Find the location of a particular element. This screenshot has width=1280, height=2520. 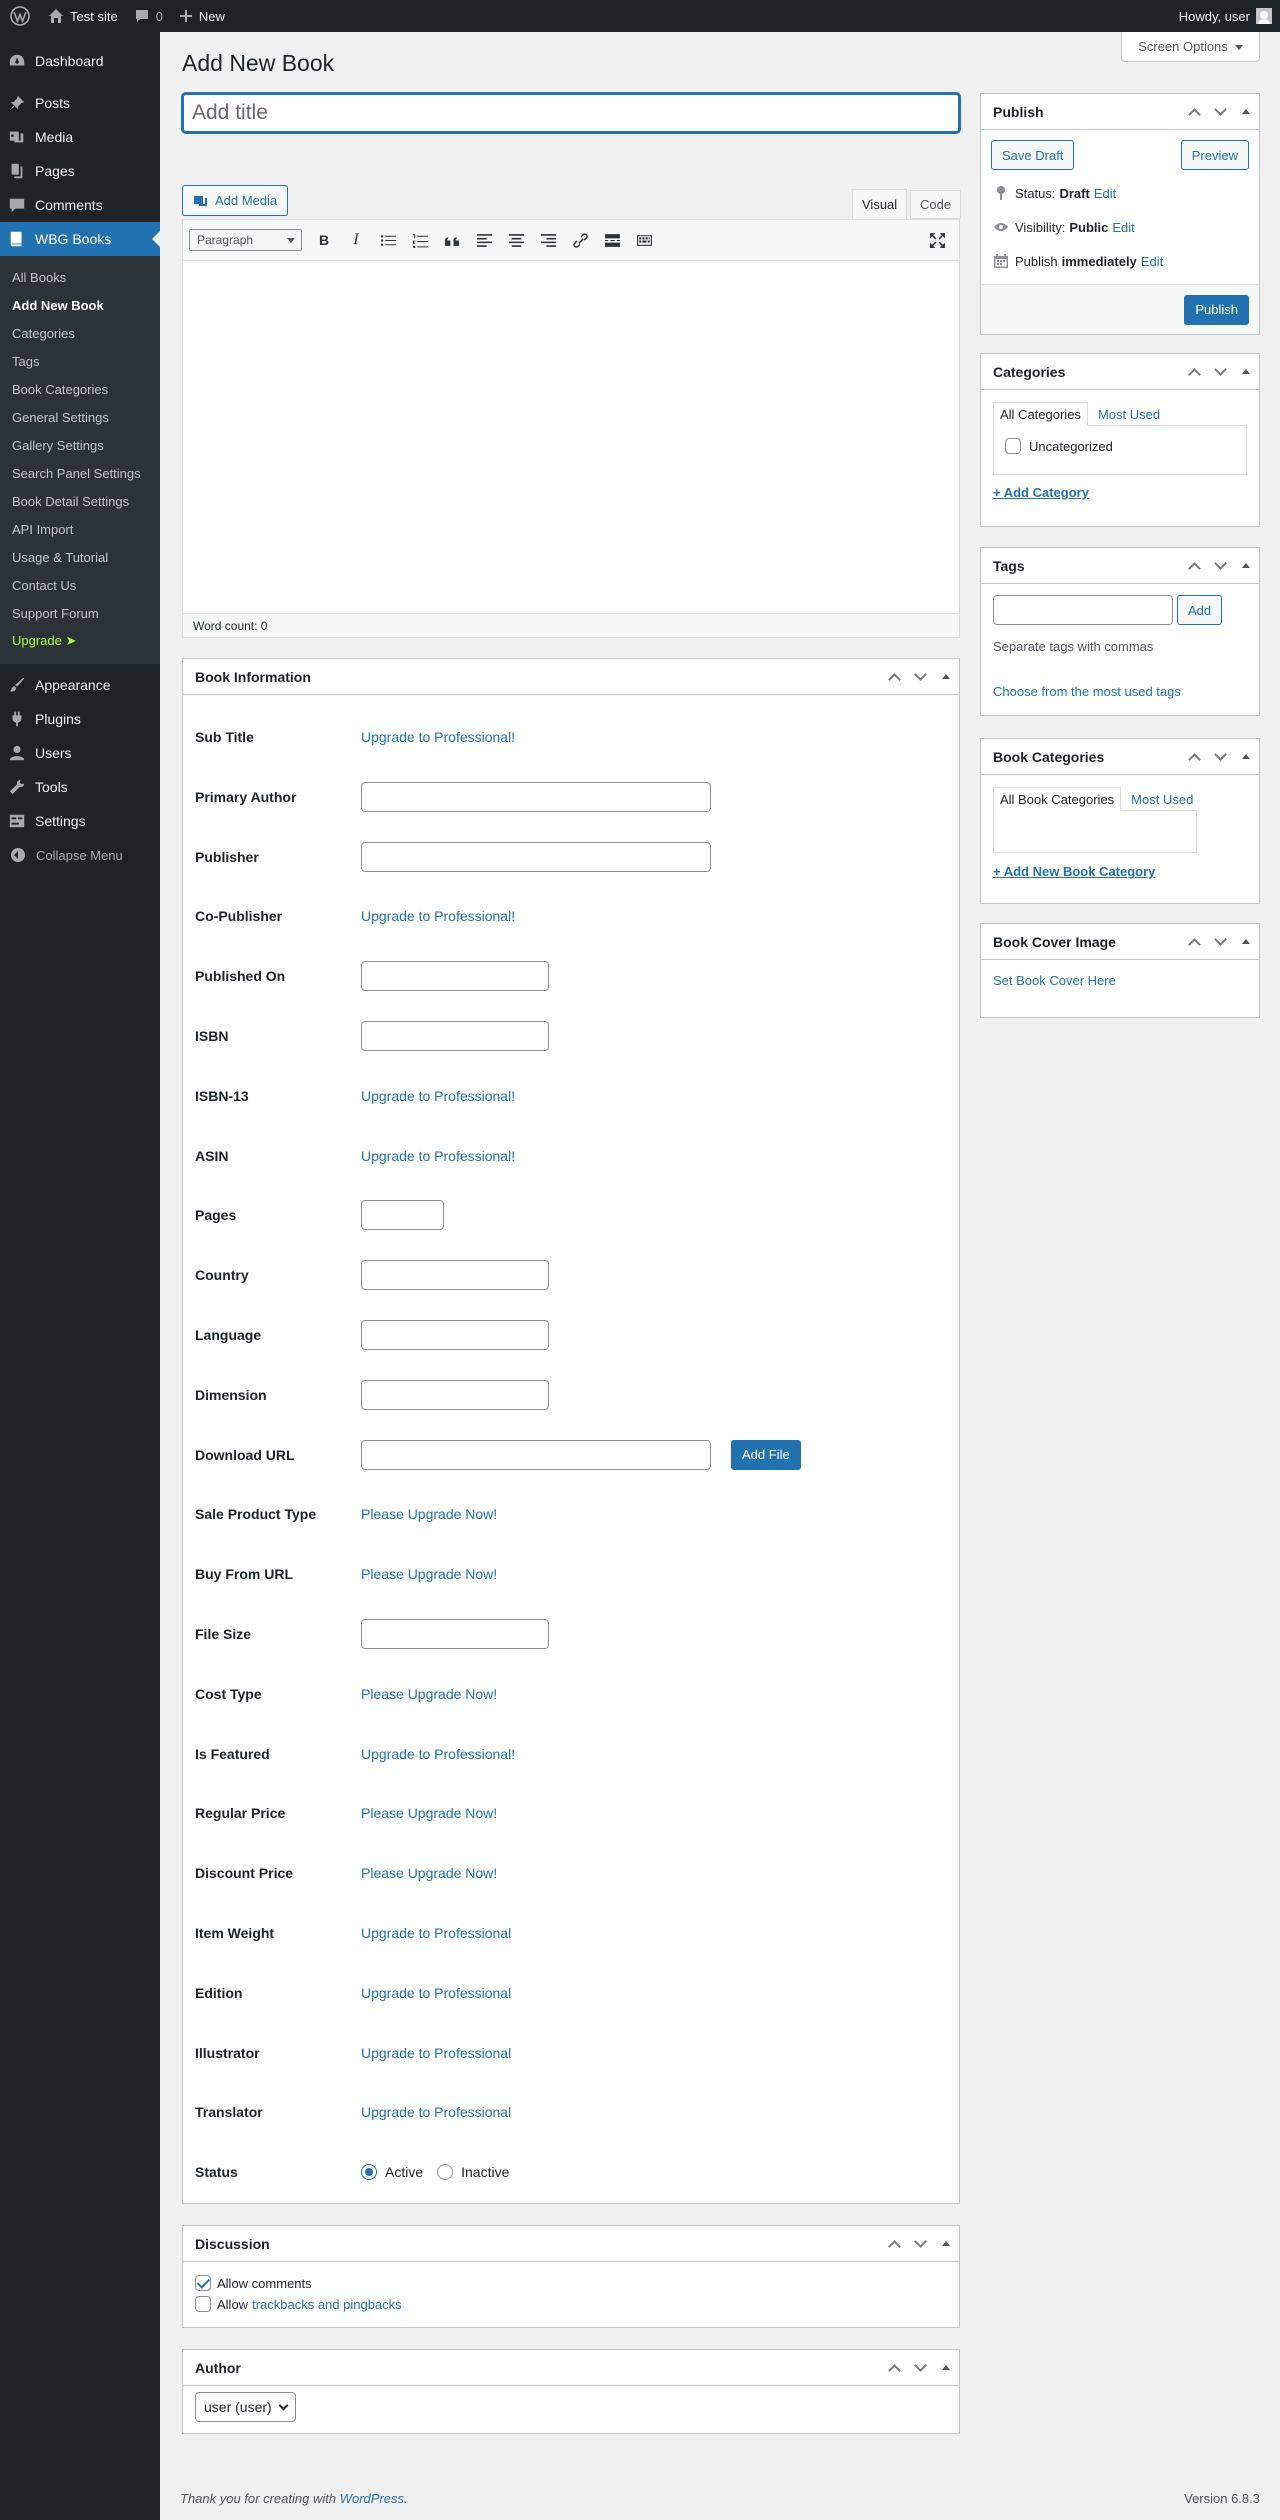

fullscreen-icon is located at coordinates (937, 240).